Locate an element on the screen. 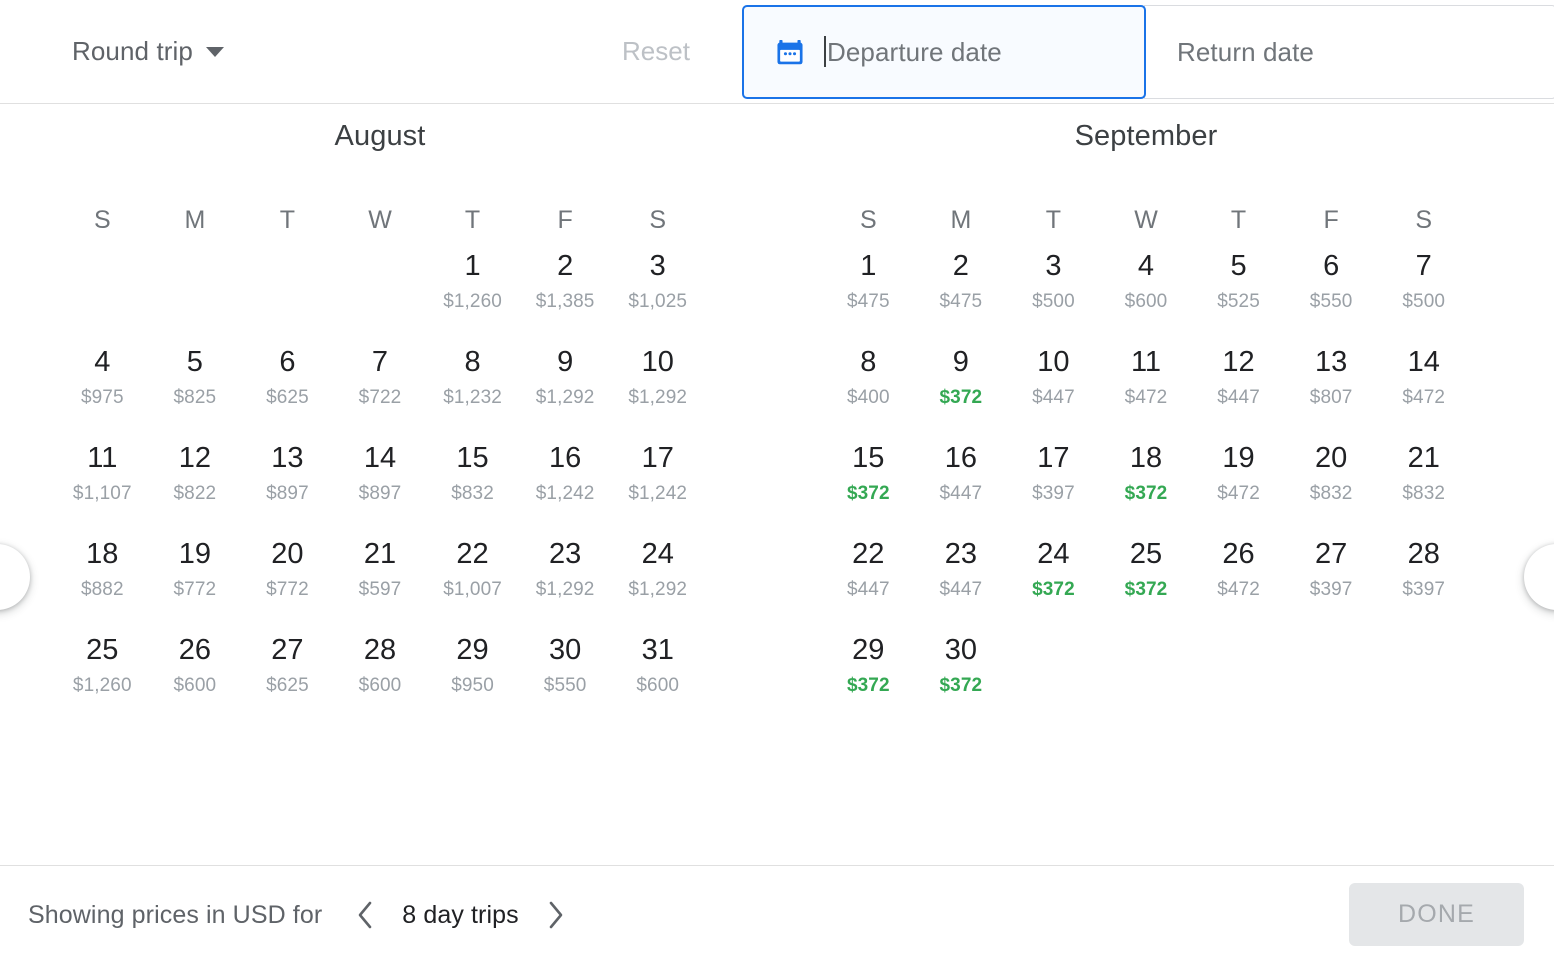 This screenshot has height=964, width=1554. day-cell: 11 $1,107 is located at coordinates (102, 487).